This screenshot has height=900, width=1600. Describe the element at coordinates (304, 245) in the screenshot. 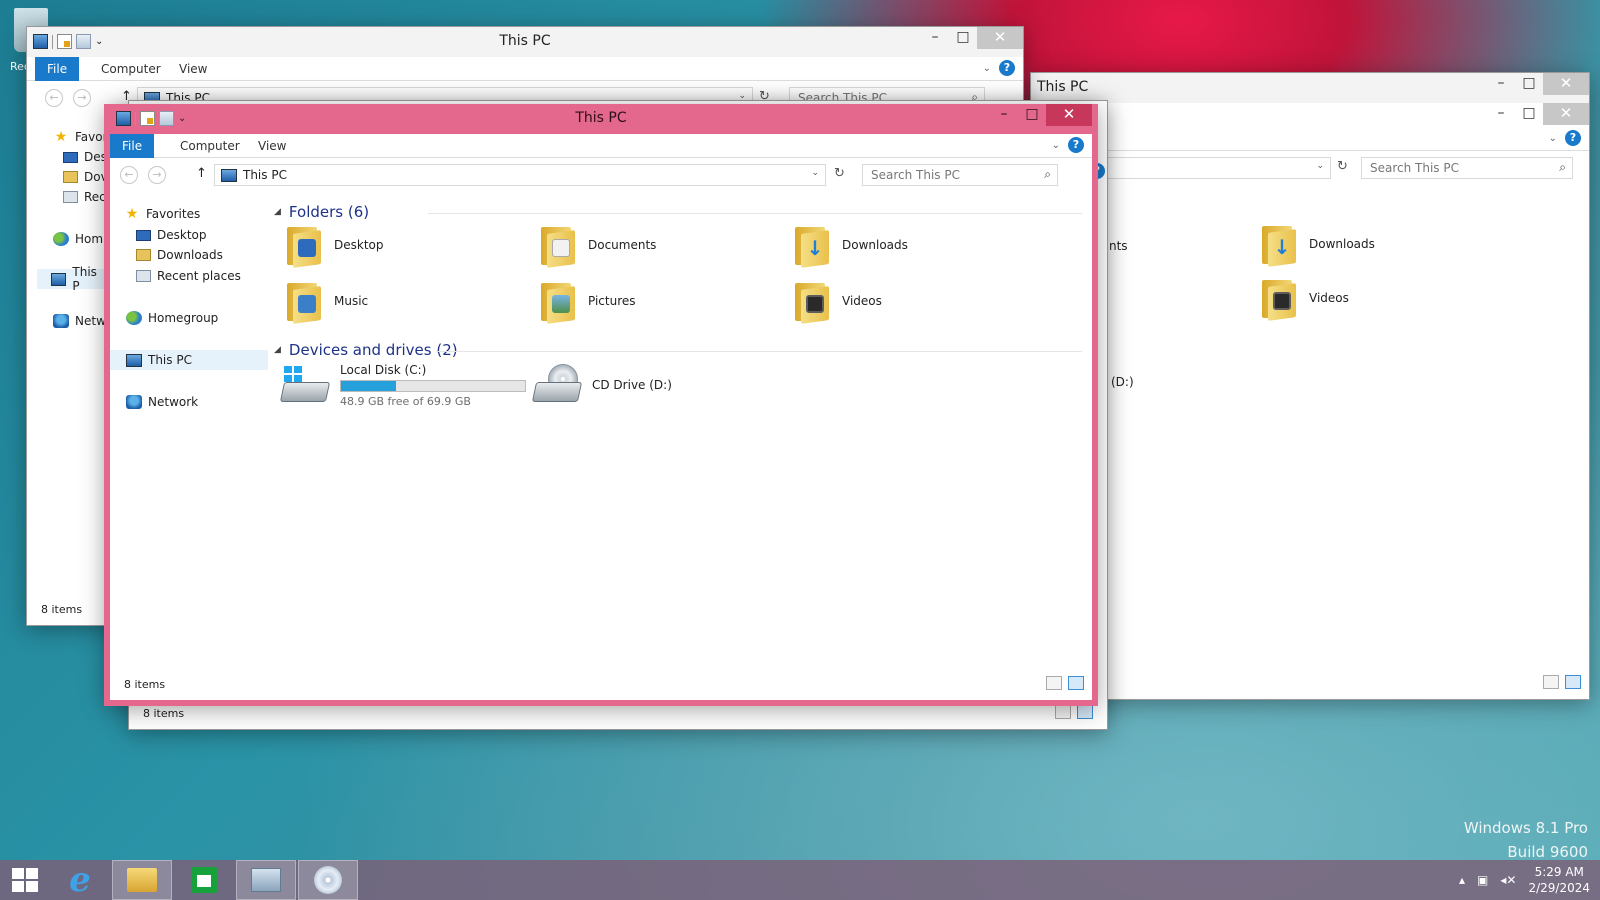

I see `desktop-folder-icon` at that location.